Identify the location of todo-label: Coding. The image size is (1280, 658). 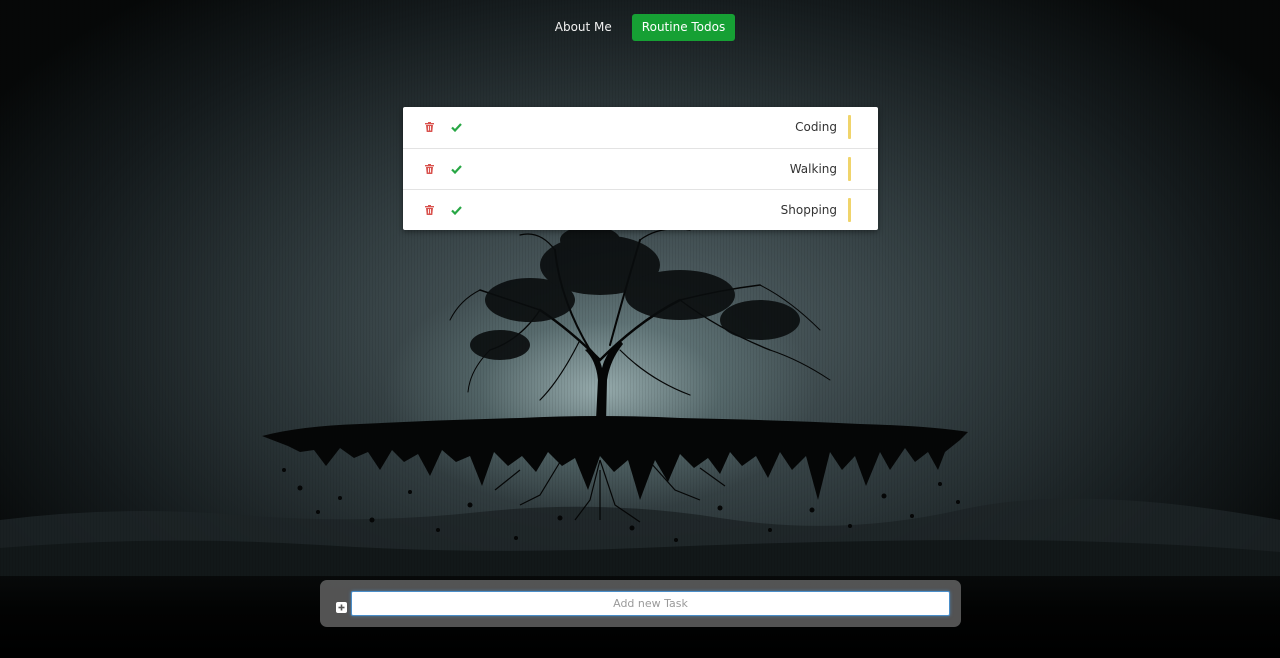
(816, 127).